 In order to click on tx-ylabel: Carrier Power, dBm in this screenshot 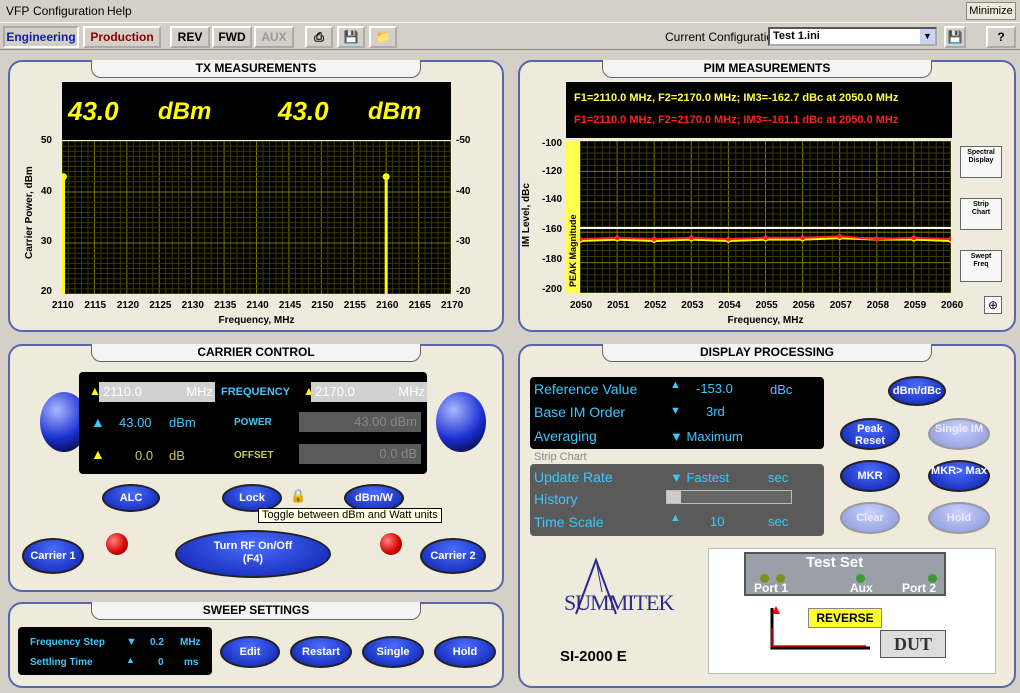, I will do `click(29, 213)`.